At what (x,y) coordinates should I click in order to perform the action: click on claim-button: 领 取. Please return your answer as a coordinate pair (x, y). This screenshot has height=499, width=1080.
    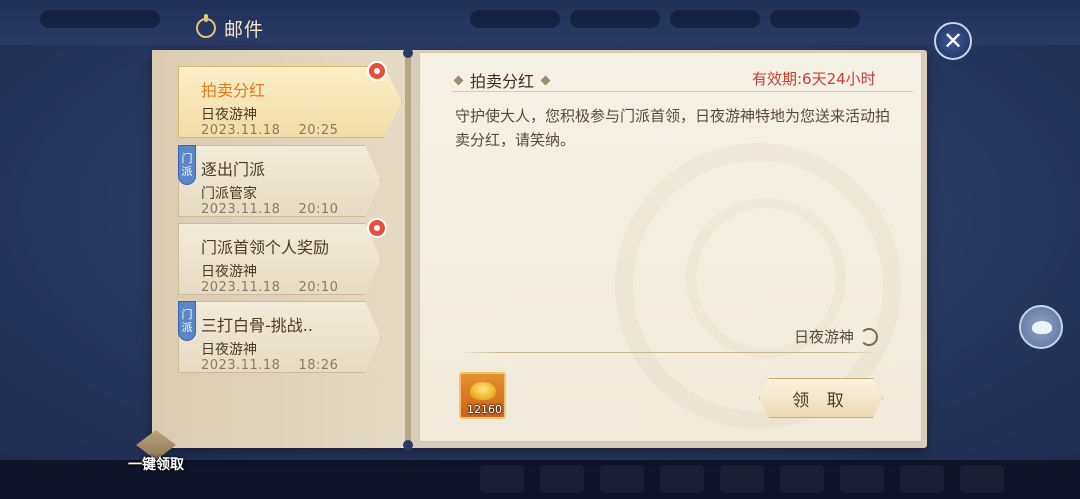
    Looking at the image, I should click on (821, 398).